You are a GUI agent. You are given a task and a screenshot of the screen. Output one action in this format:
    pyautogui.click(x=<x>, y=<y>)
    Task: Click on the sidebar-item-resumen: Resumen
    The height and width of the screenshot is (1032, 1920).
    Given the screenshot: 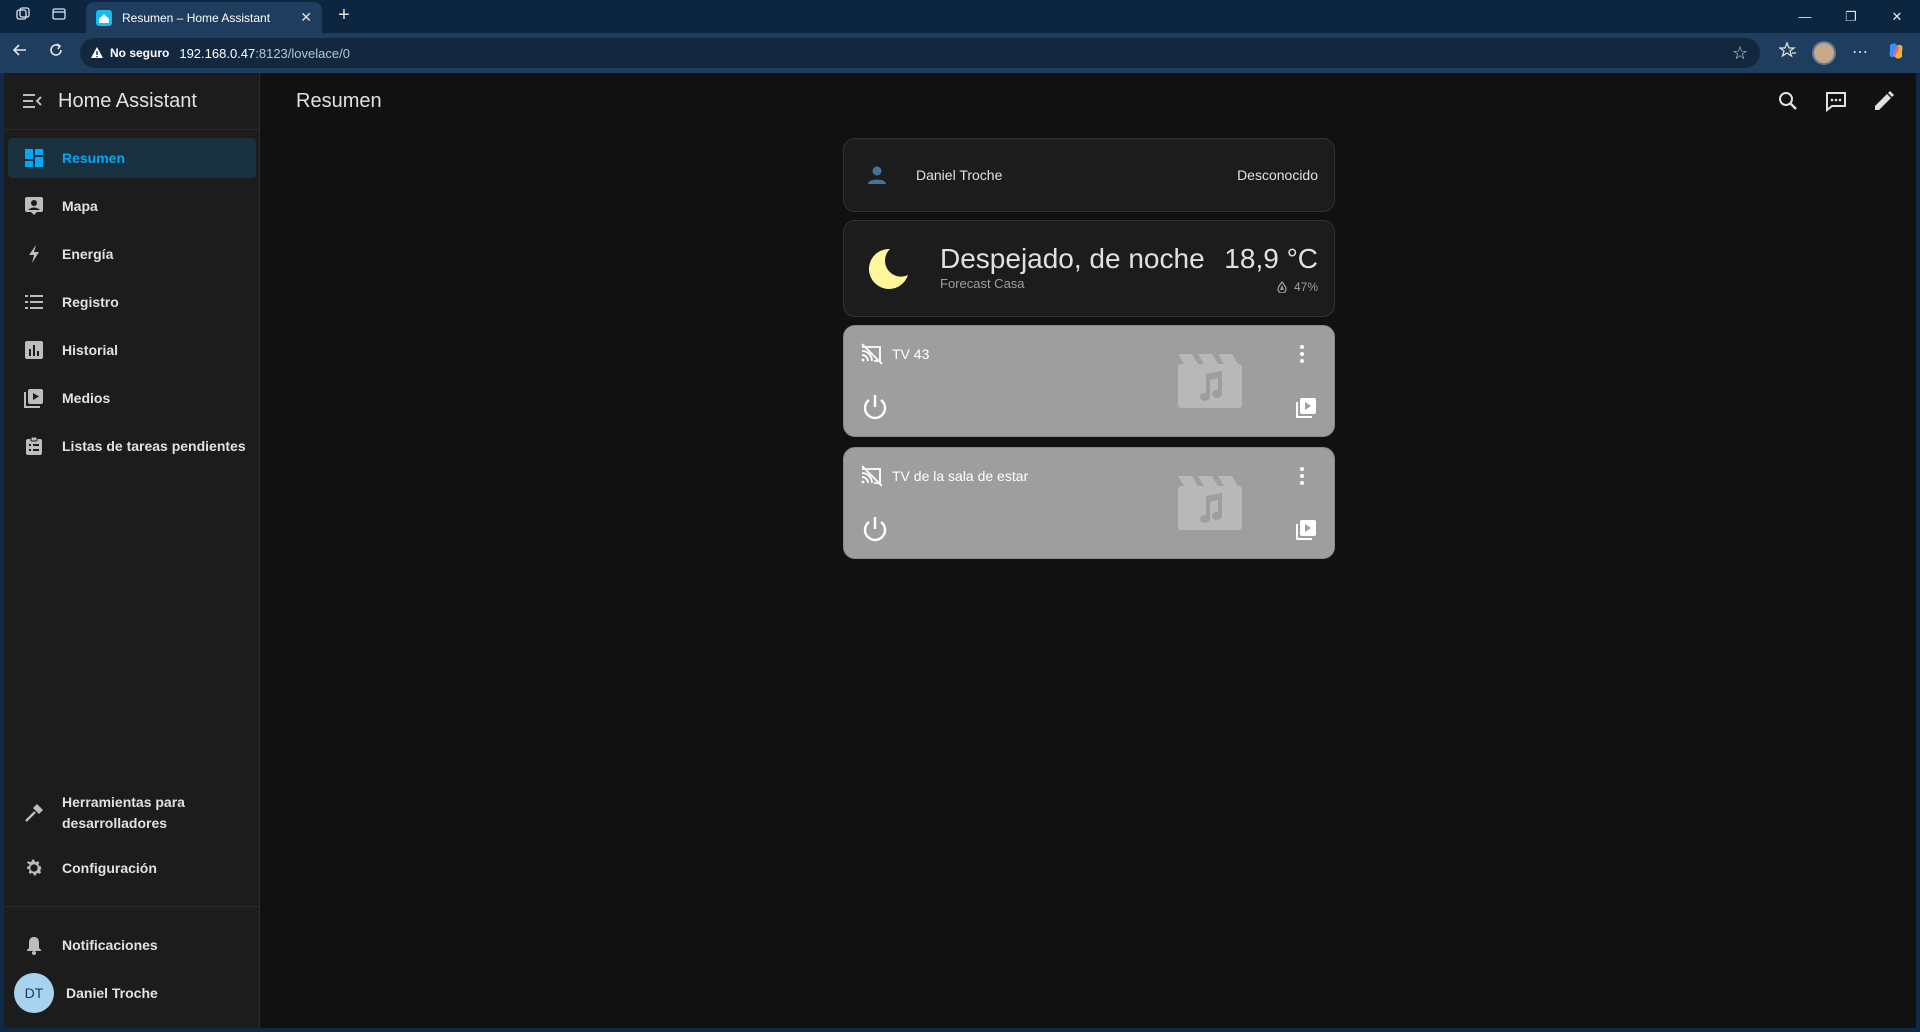 What is the action you would take?
    pyautogui.click(x=132, y=158)
    